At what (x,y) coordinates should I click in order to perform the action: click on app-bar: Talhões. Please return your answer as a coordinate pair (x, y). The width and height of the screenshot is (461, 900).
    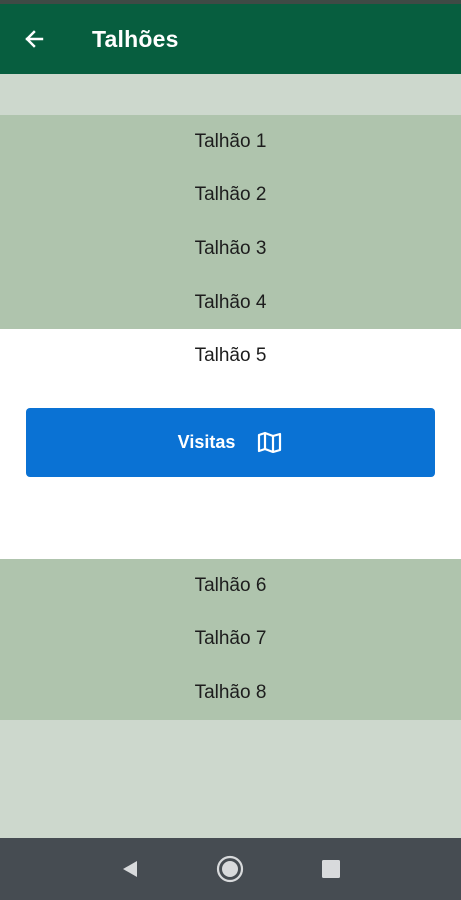
    Looking at the image, I should click on (230, 39).